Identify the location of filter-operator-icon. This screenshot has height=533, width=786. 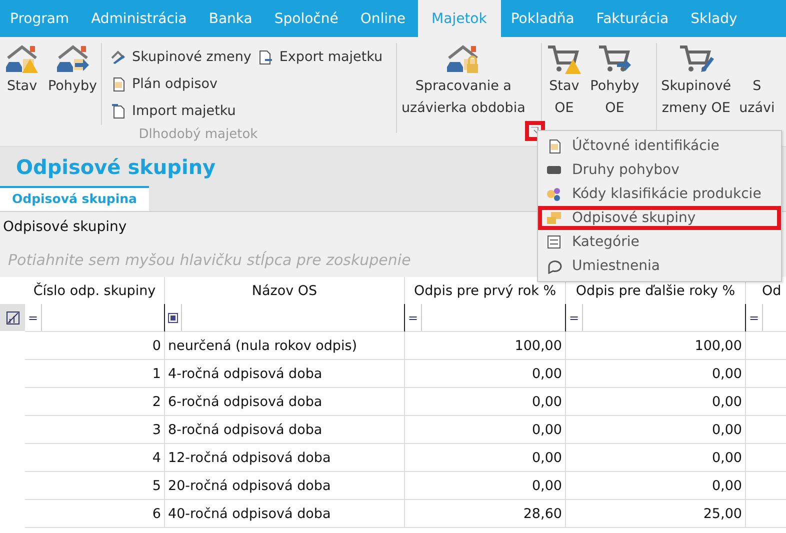
(173, 317).